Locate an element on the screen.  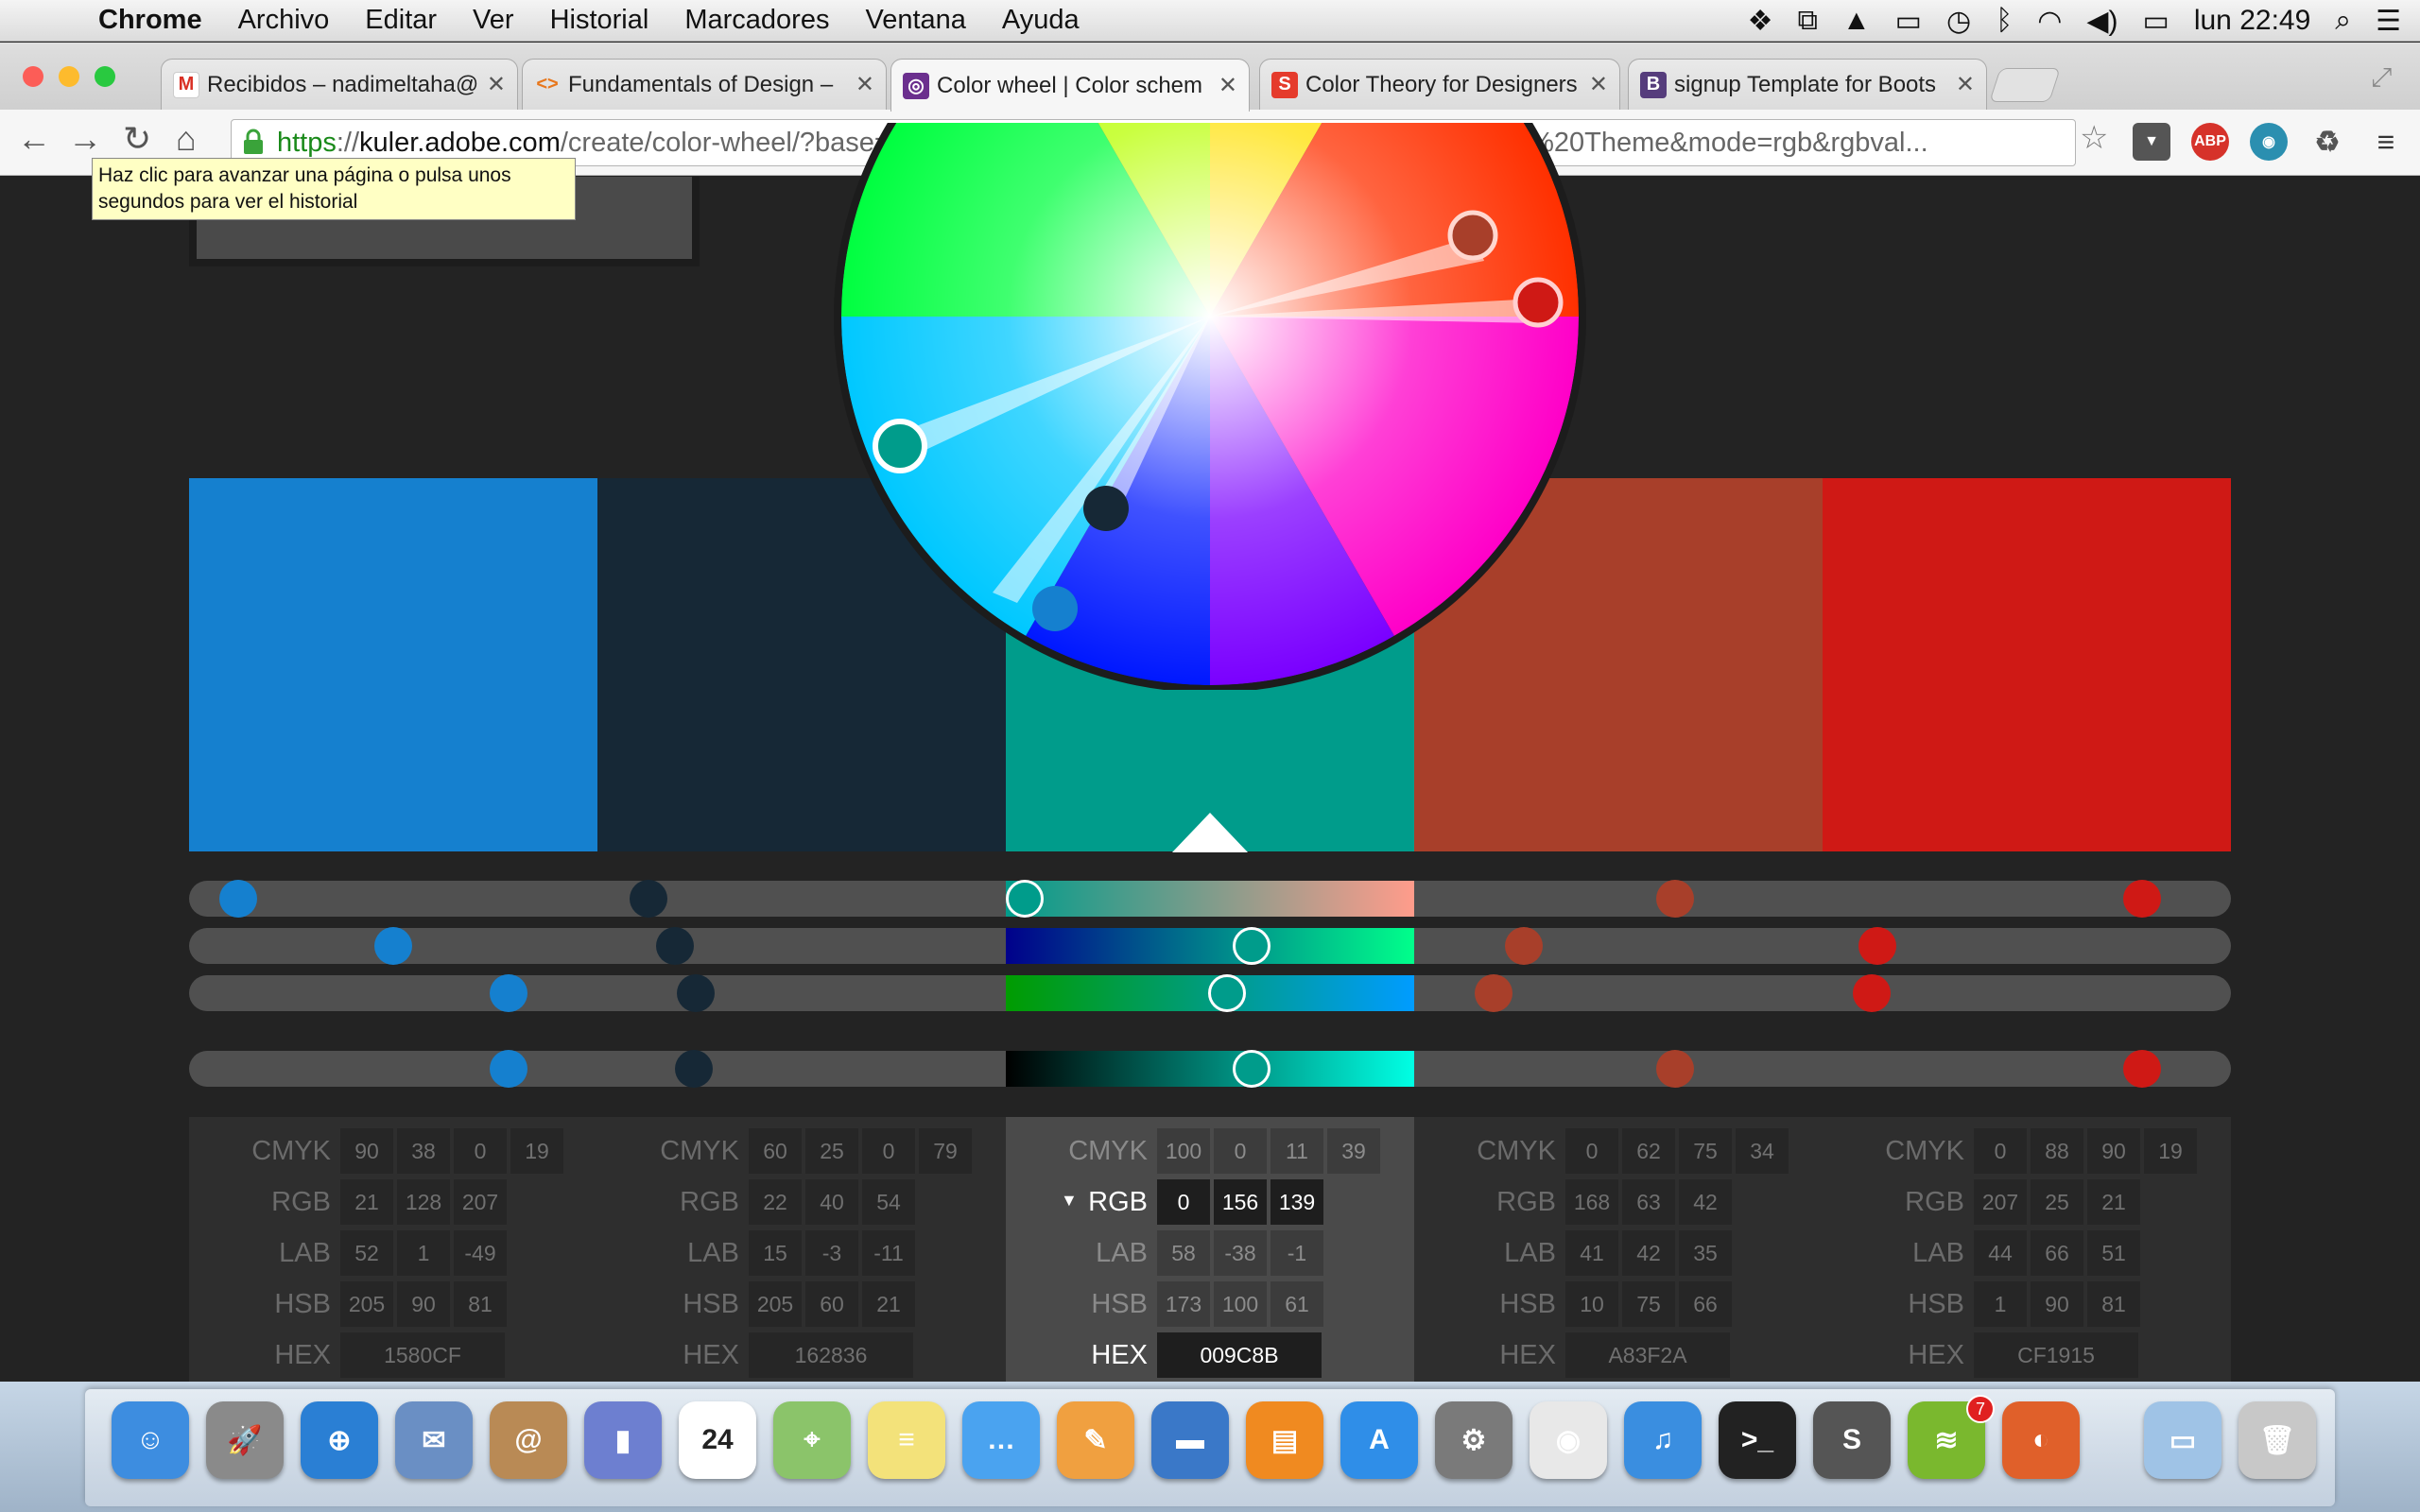
rgb-value-field: 25 is located at coordinates (2057, 1202).